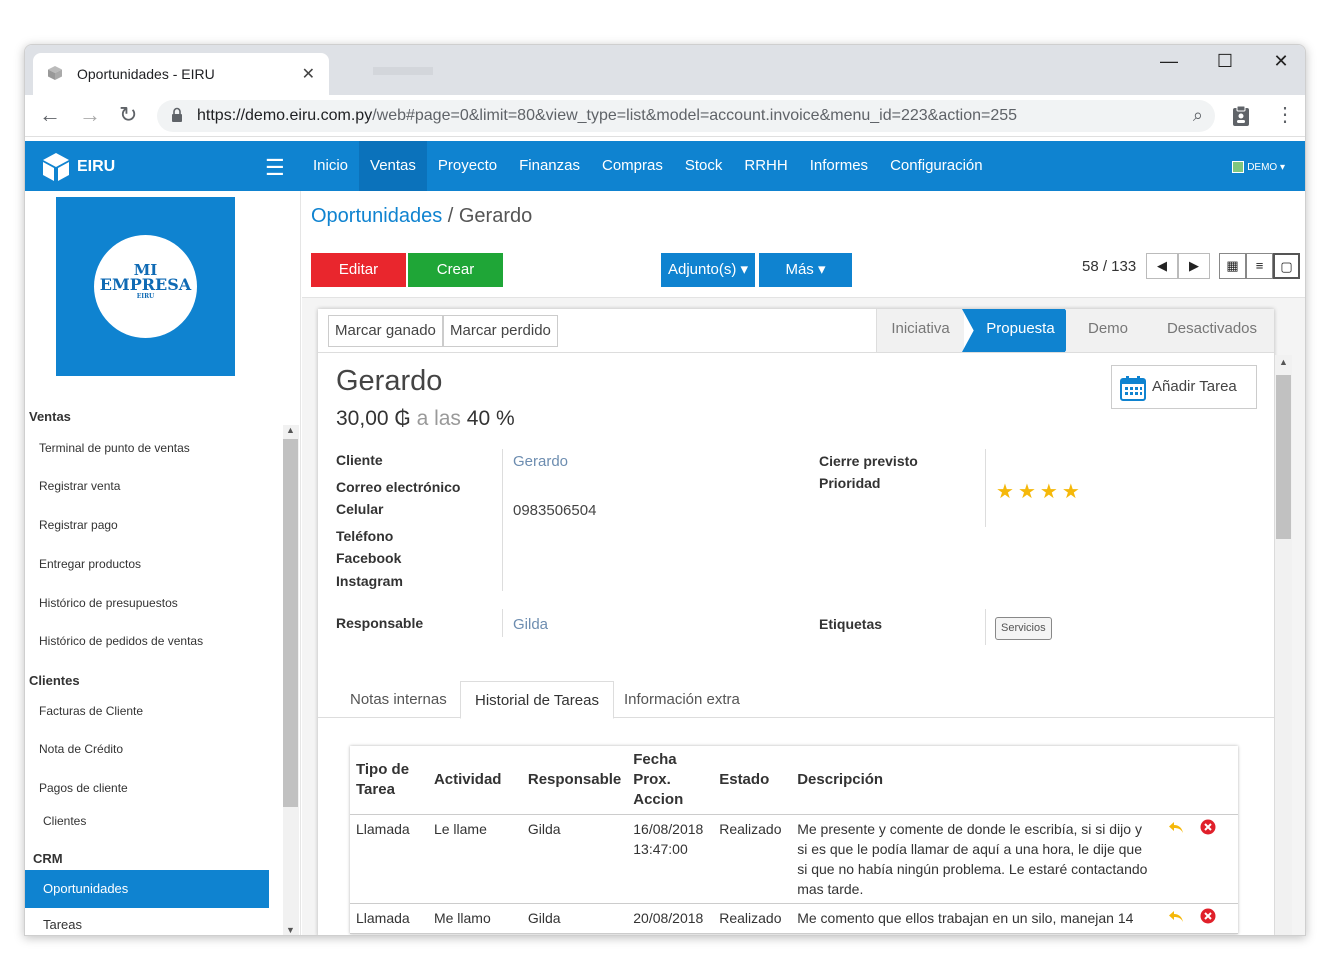 Image resolution: width=1326 pixels, height=970 pixels. What do you see at coordinates (1212, 330) in the screenshot?
I see `stage-desactivados: Desactivados` at bounding box center [1212, 330].